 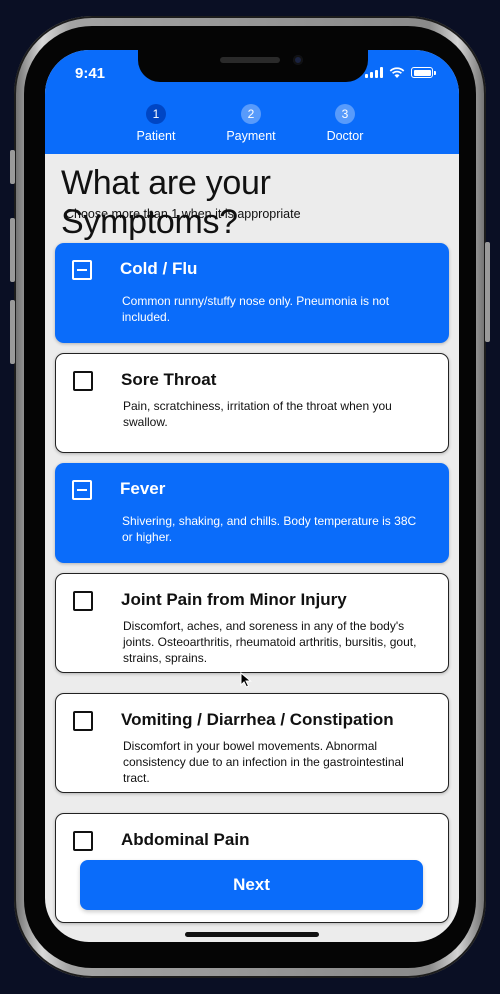 I want to click on signal-icon, so click(x=374, y=72).